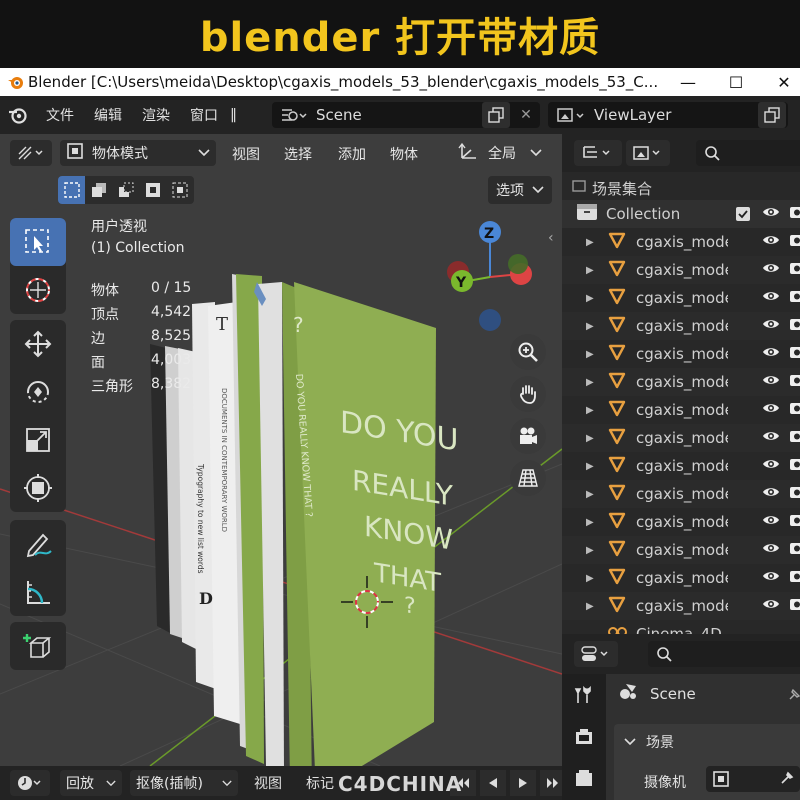 The height and width of the screenshot is (800, 800). What do you see at coordinates (38, 290) in the screenshot?
I see `cursor-tool-icon` at bounding box center [38, 290].